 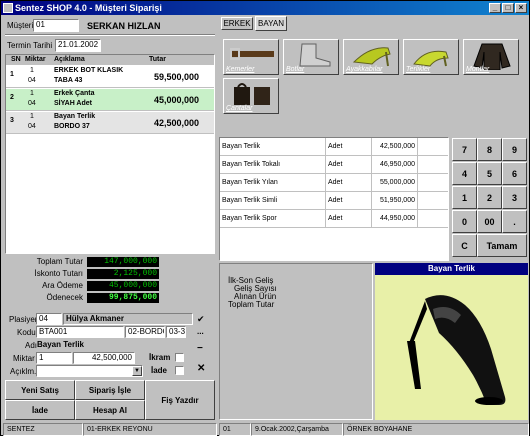 What do you see at coordinates (104, 358) in the screenshot?
I see `price-field: 42,500,000` at bounding box center [104, 358].